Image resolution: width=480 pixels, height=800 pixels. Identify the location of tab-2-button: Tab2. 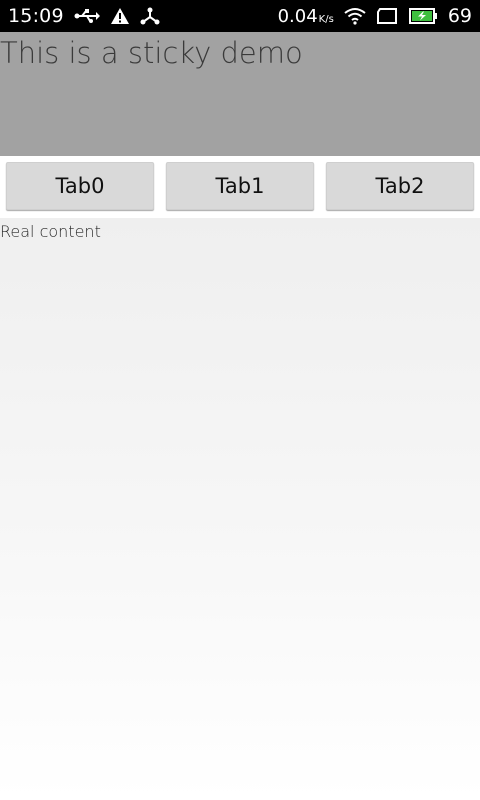
(400, 186).